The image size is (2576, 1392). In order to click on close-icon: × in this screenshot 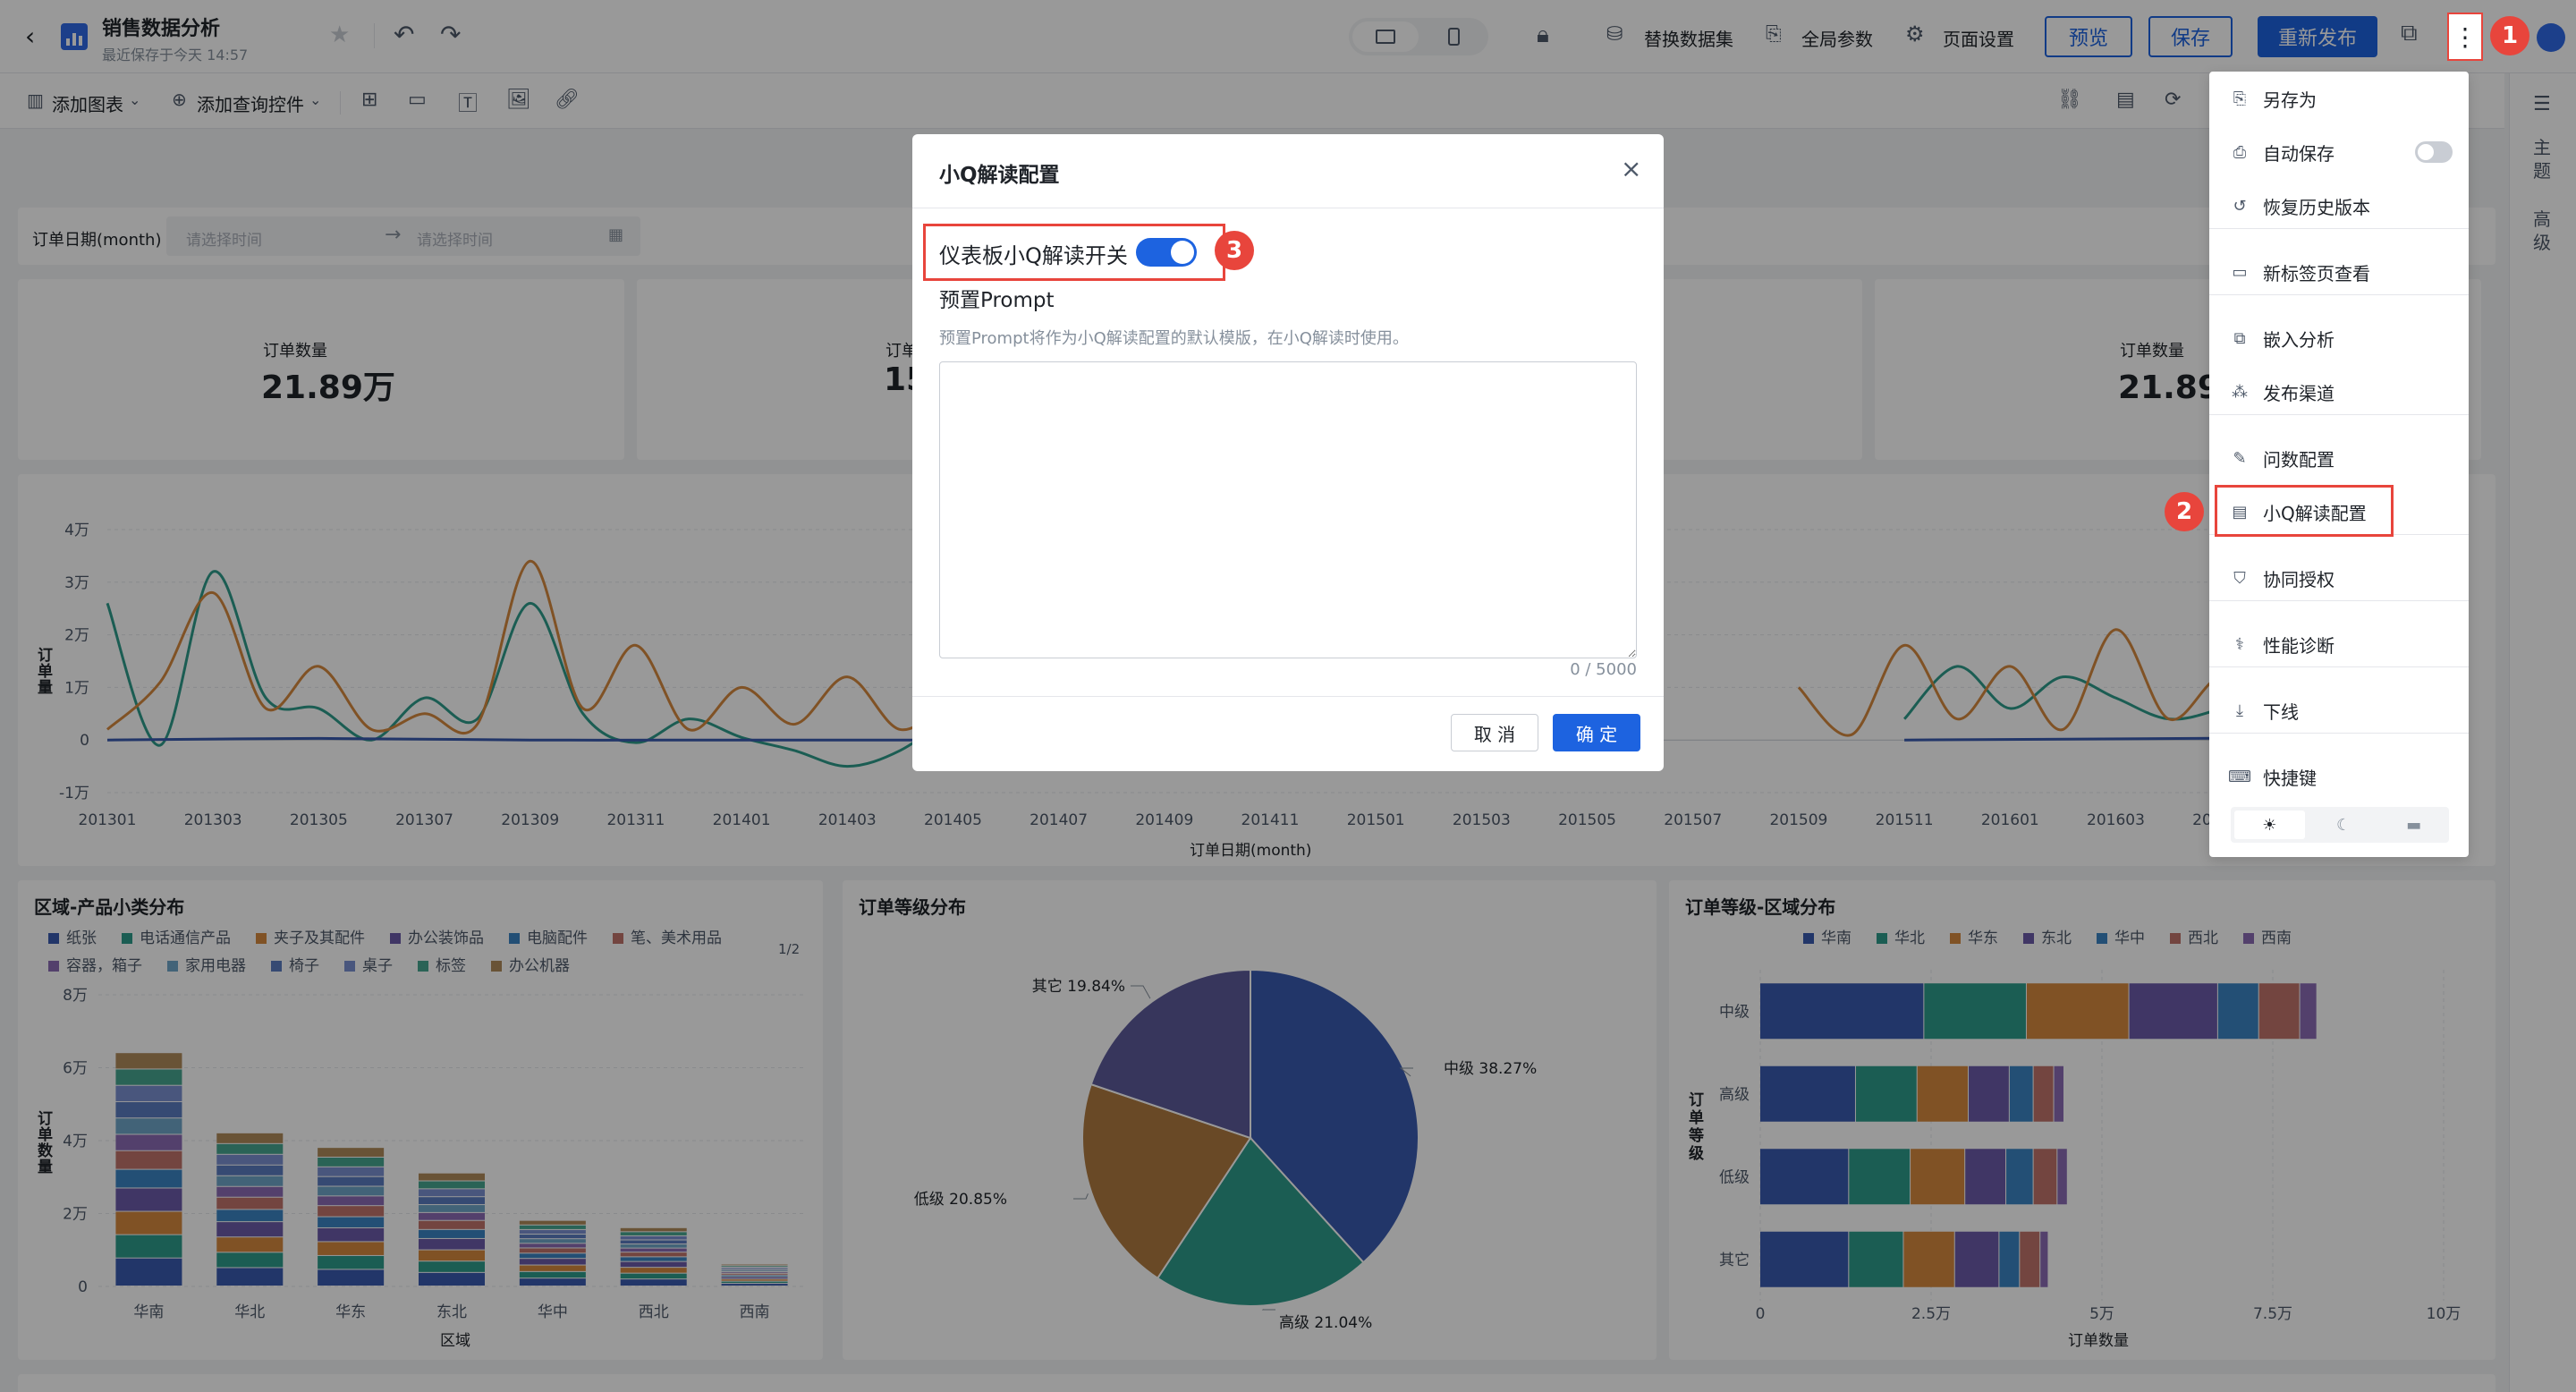, I will do `click(1631, 168)`.